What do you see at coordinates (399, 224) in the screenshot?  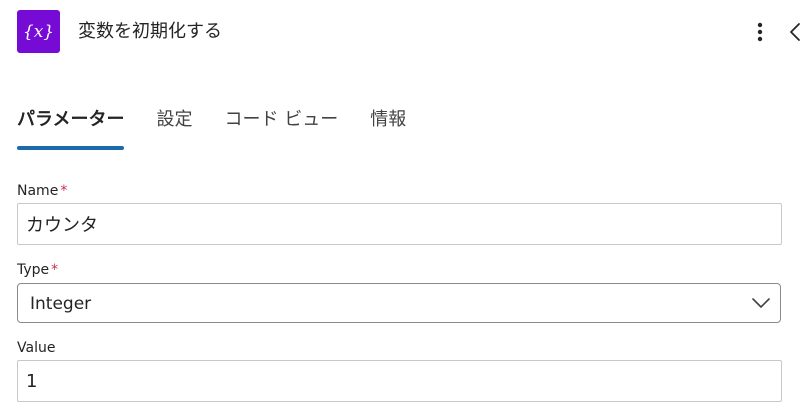 I see `name-input` at bounding box center [399, 224].